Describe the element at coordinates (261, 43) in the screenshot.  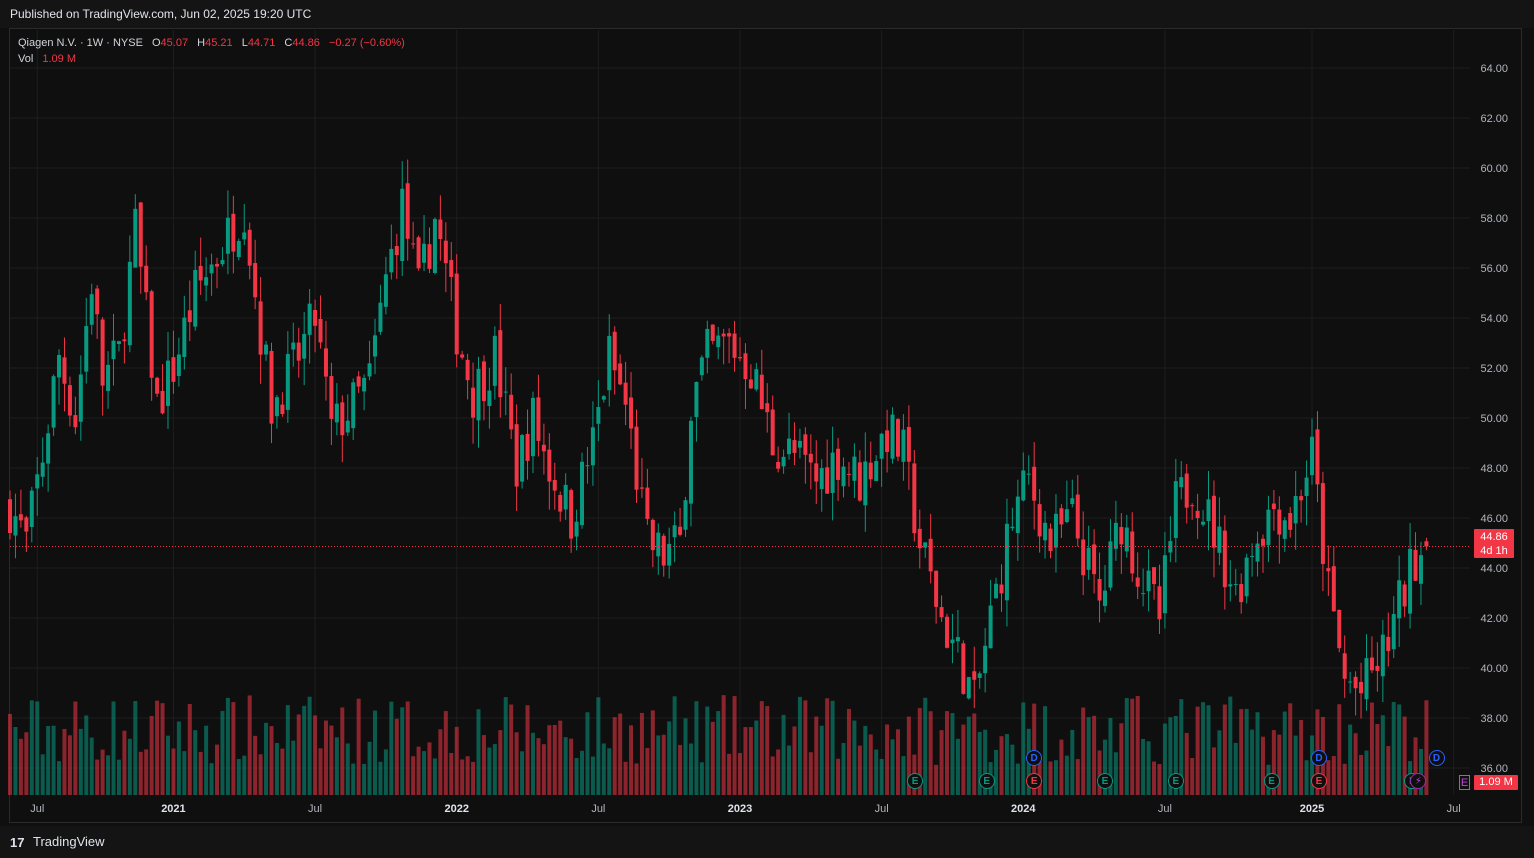
I see `low-value: 44.71` at that location.